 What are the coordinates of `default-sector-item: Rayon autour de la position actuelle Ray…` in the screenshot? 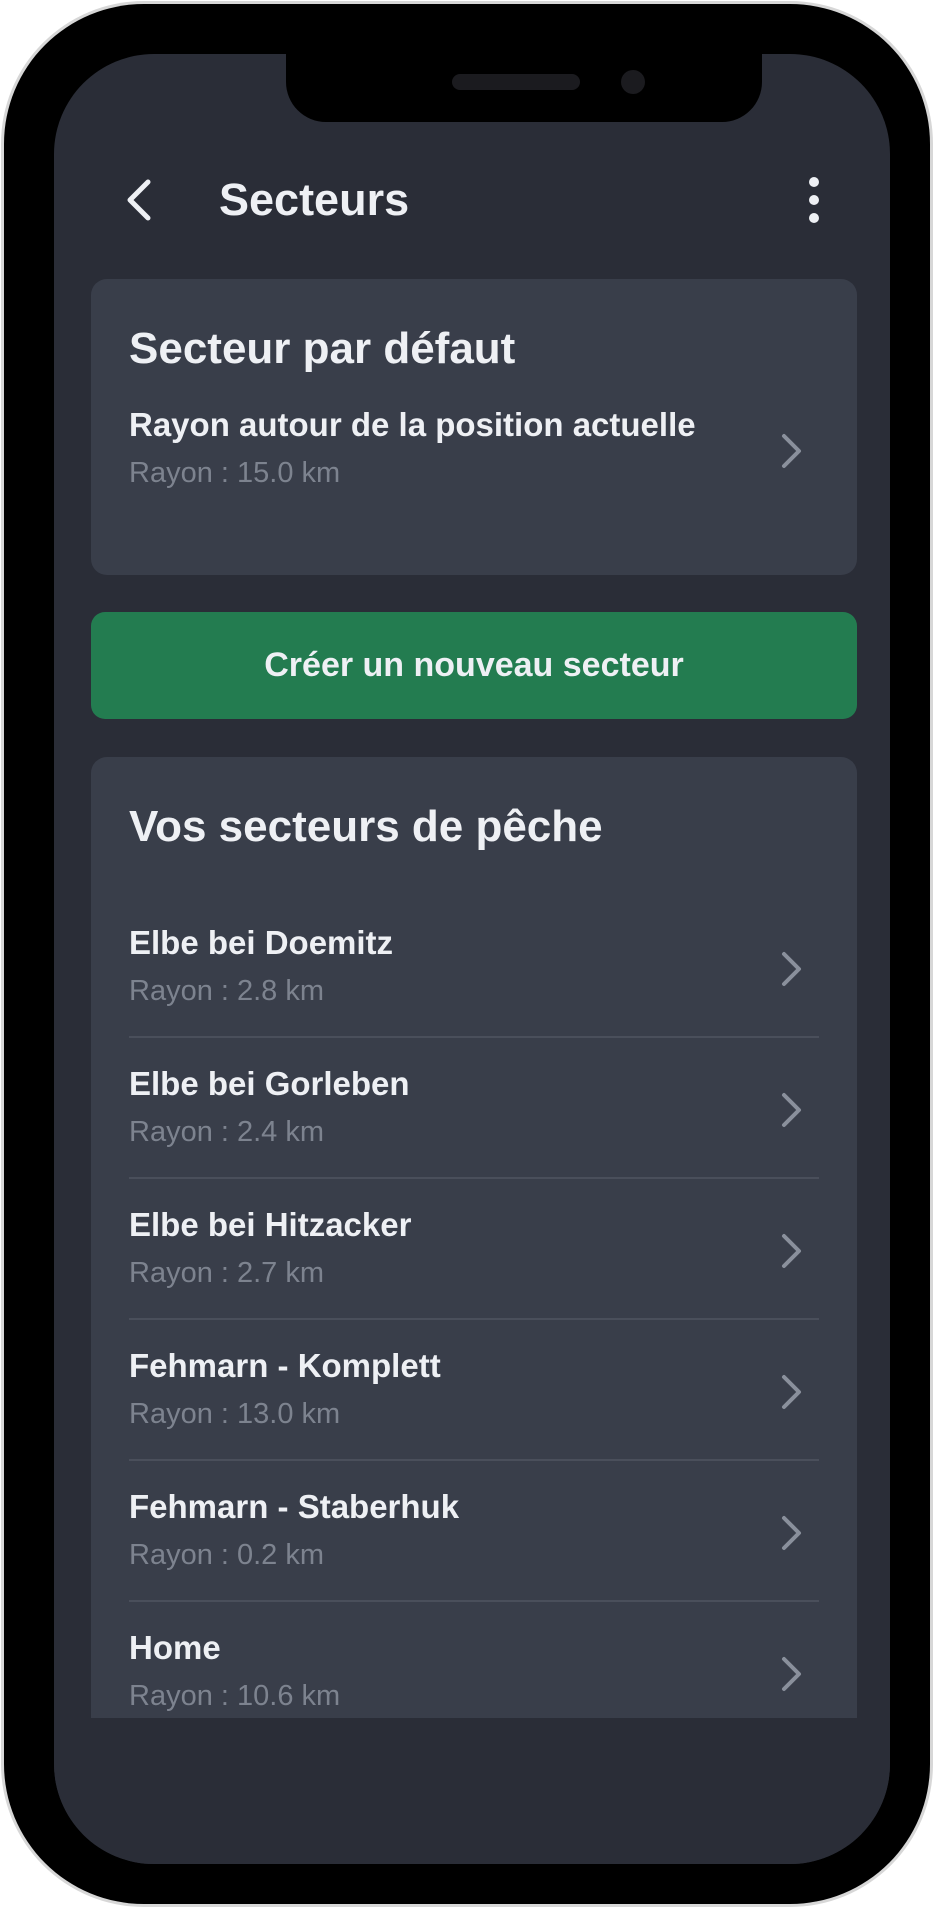 It's located at (474, 449).